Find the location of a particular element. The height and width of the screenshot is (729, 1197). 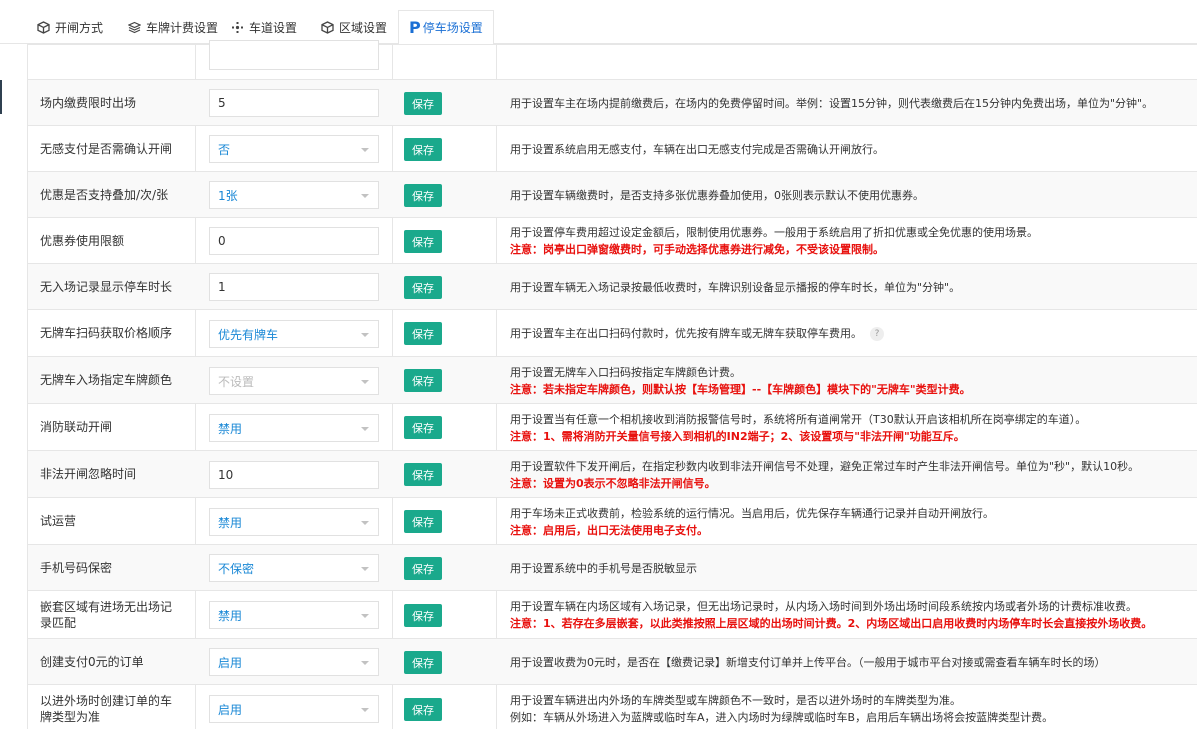

setting-value: 优先有牌车 is located at coordinates (248, 334).